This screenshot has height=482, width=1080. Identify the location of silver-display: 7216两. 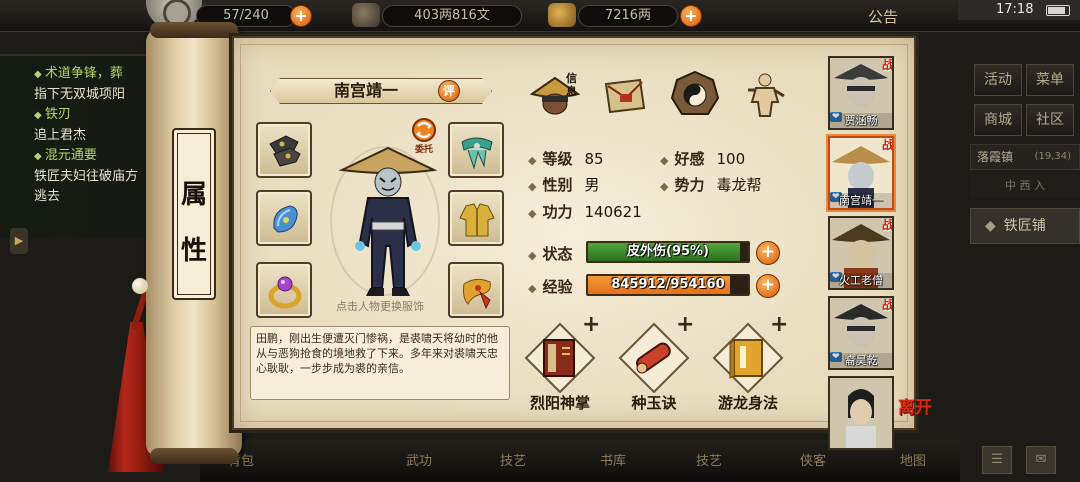
(628, 16).